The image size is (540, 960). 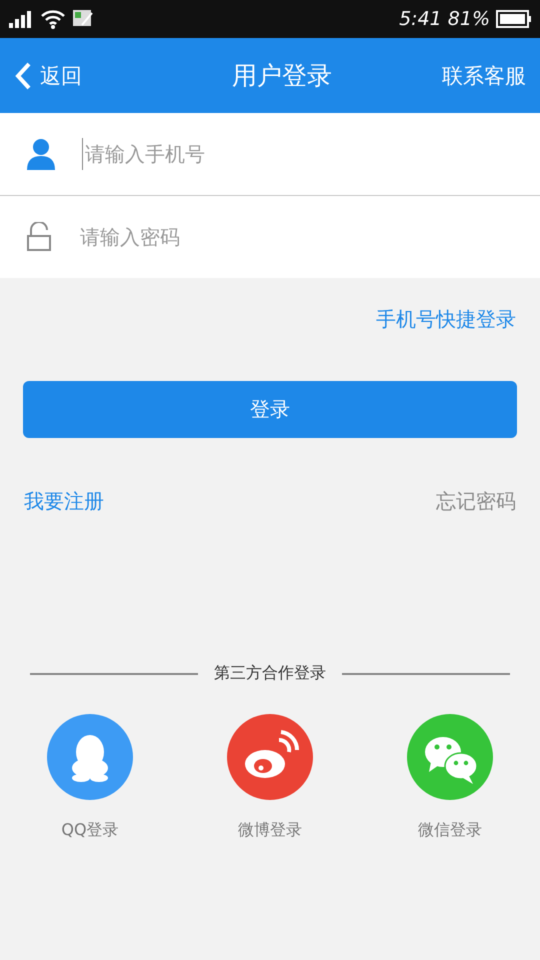 What do you see at coordinates (296, 237) in the screenshot?
I see `password-input-field: 请输入密码` at bounding box center [296, 237].